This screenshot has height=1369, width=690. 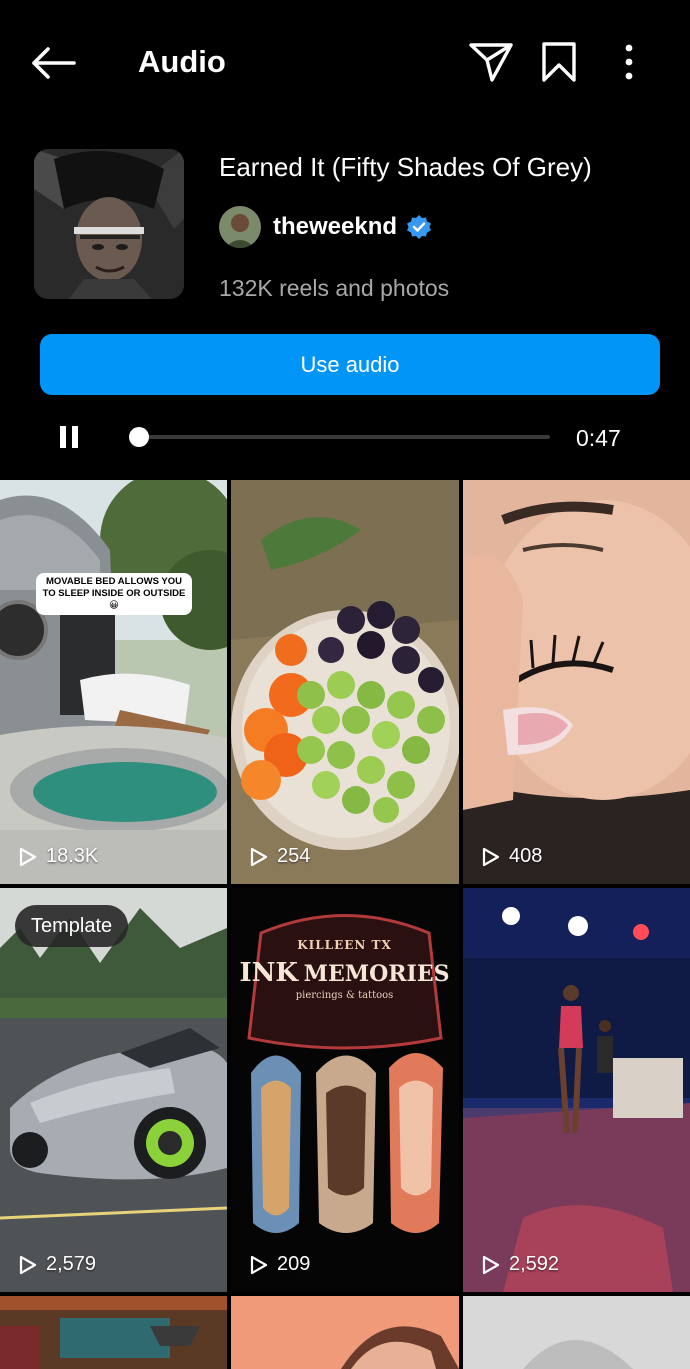 What do you see at coordinates (345, 62) in the screenshot?
I see `top-app-bar: Audio` at bounding box center [345, 62].